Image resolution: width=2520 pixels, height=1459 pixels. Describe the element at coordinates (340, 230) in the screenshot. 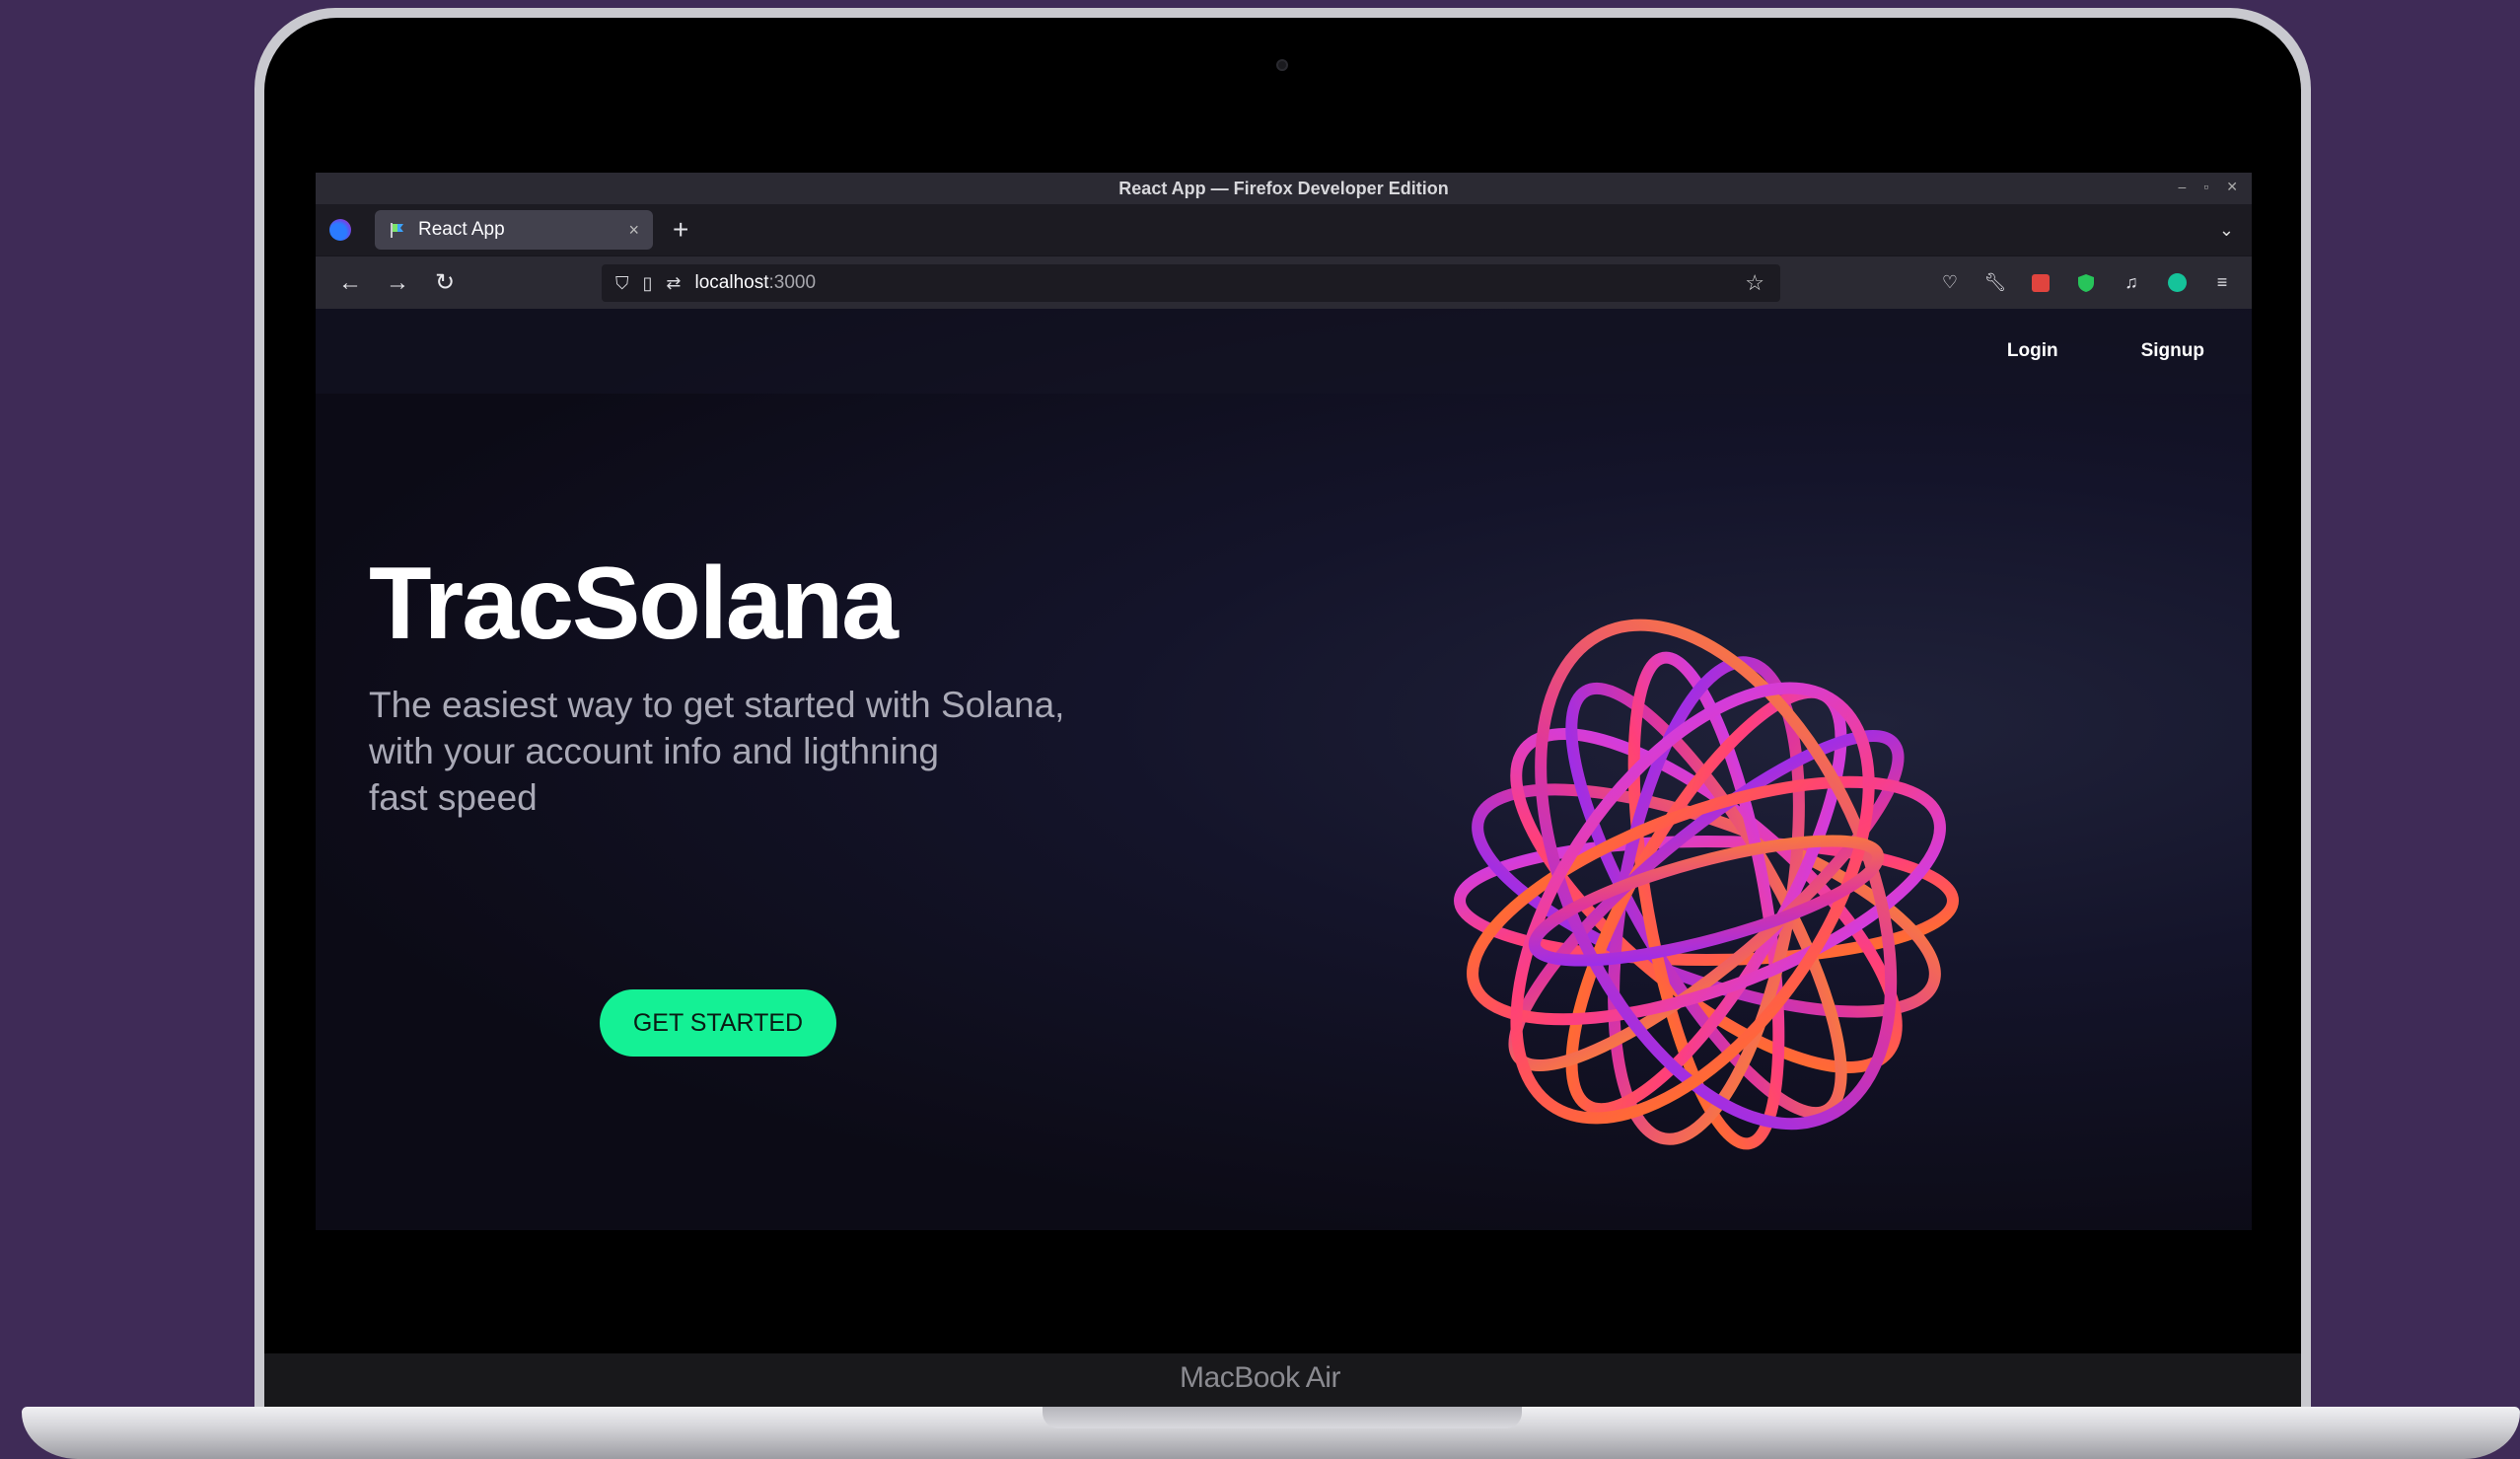

I see `firefox-logo-icon` at that location.